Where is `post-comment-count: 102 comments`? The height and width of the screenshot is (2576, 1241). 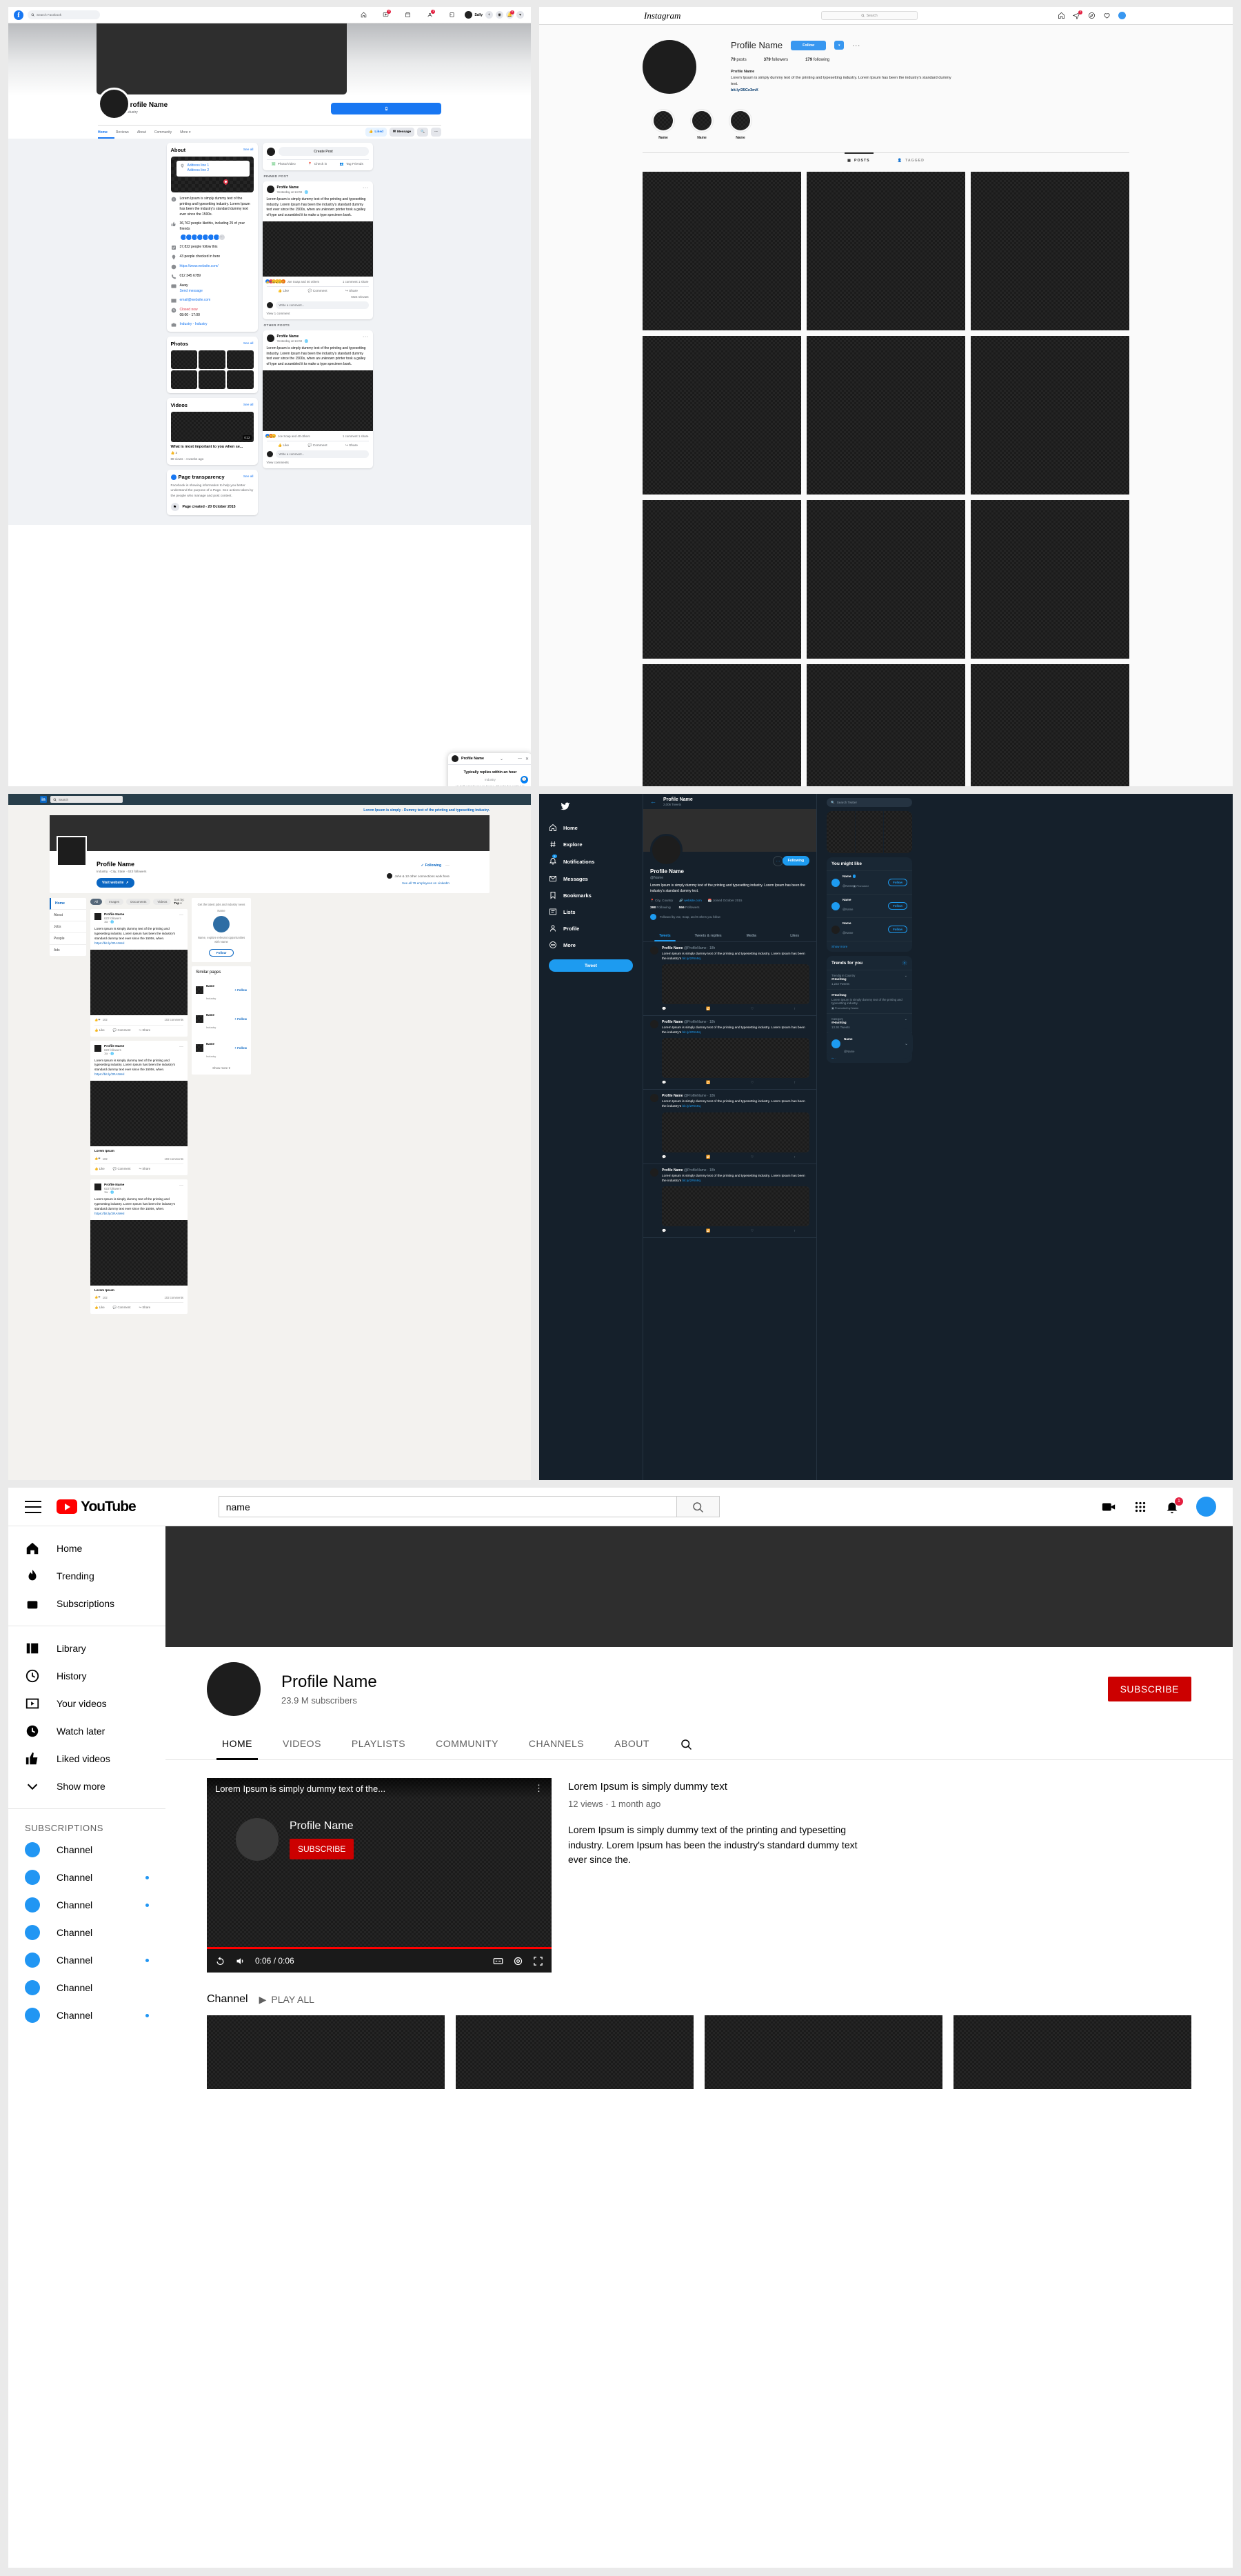
post-comment-count: 102 comments is located at coordinates (174, 1297).